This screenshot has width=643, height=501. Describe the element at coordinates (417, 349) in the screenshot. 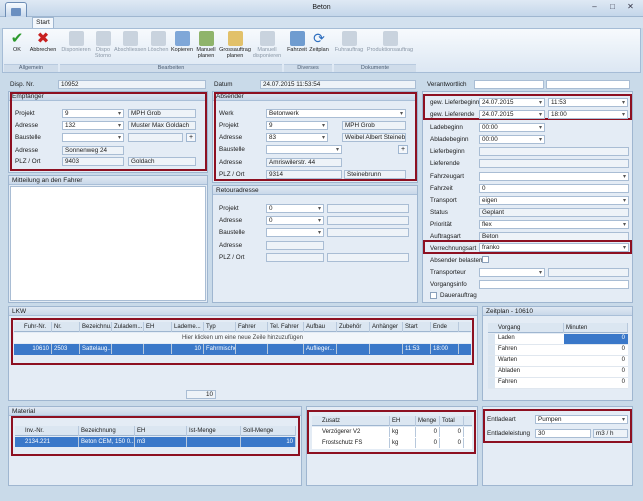

I see `lkw-cell-12: 11:53` at that location.